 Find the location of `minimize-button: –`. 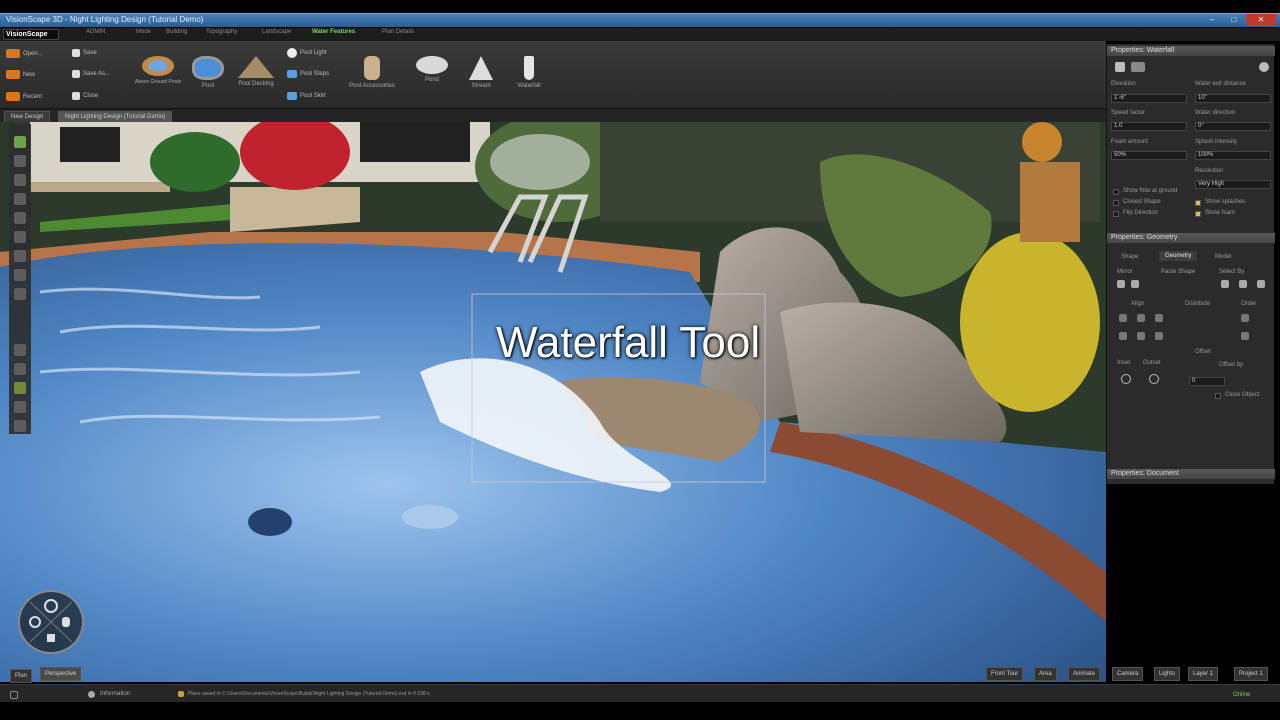

minimize-button: – is located at coordinates (1212, 20).